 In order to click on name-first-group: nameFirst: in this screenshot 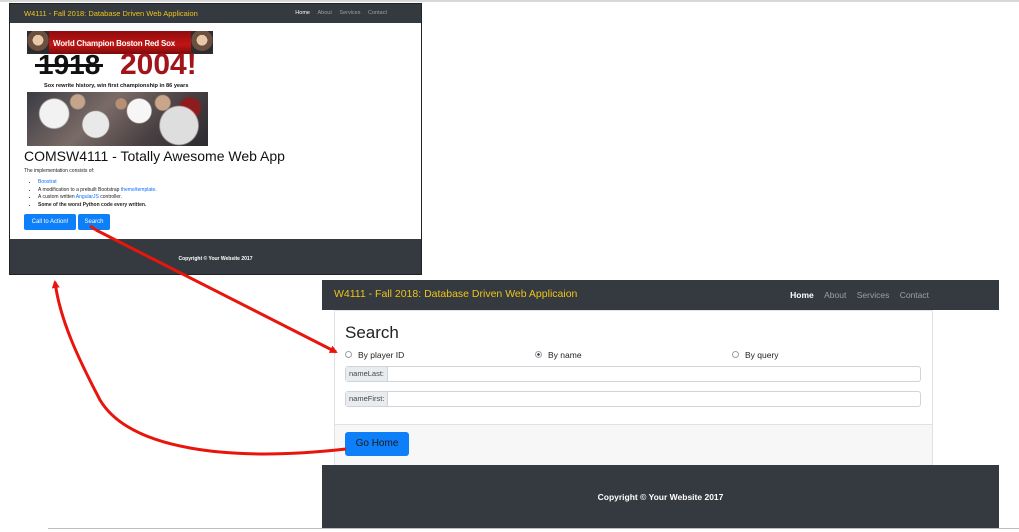, I will do `click(633, 399)`.